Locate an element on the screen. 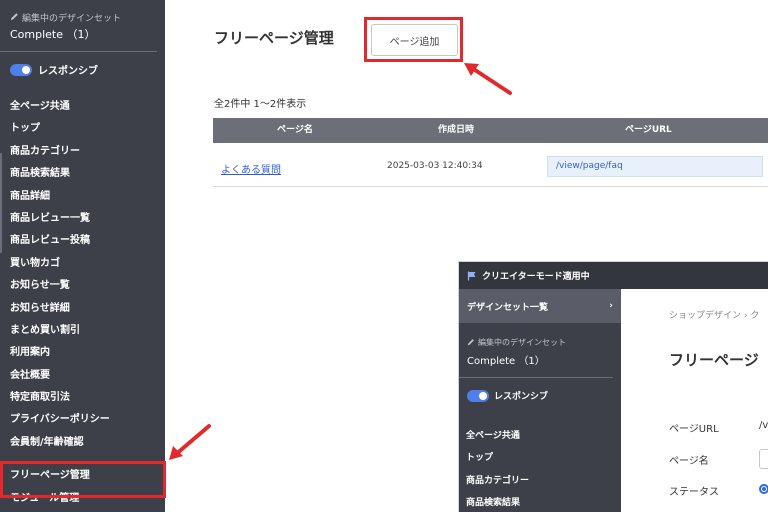  column-header-page-url: ページURL is located at coordinates (648, 130).